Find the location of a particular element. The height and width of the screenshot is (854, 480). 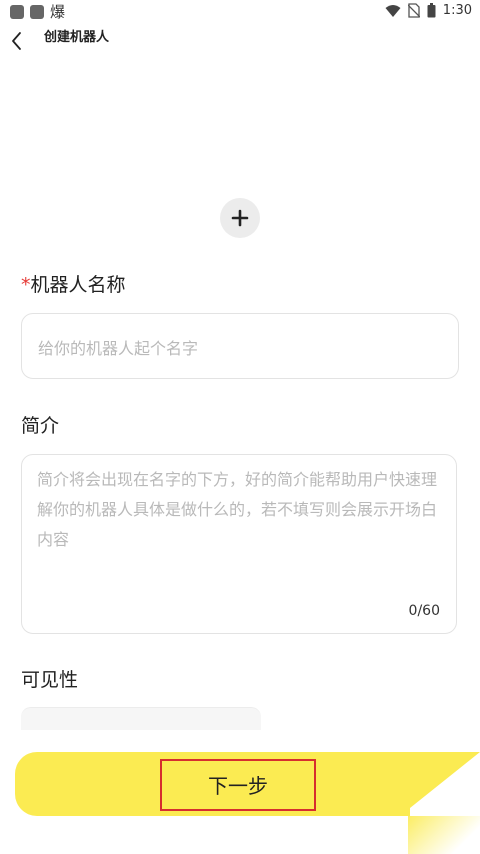

status-time: 1:30 is located at coordinates (457, 10).